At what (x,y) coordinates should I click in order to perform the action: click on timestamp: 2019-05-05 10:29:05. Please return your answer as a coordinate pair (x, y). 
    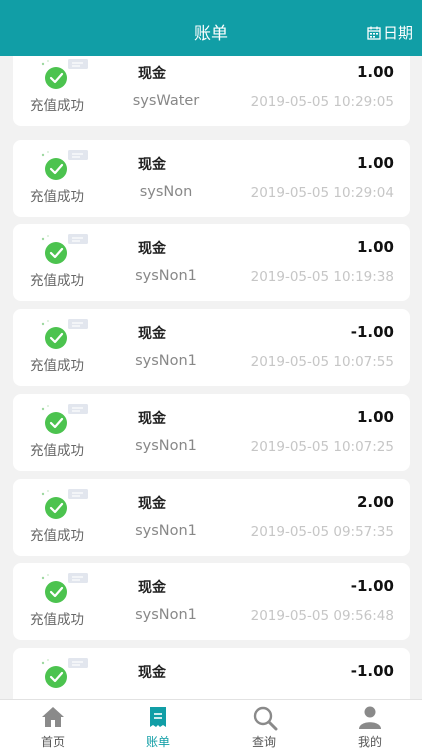
    Looking at the image, I should click on (322, 102).